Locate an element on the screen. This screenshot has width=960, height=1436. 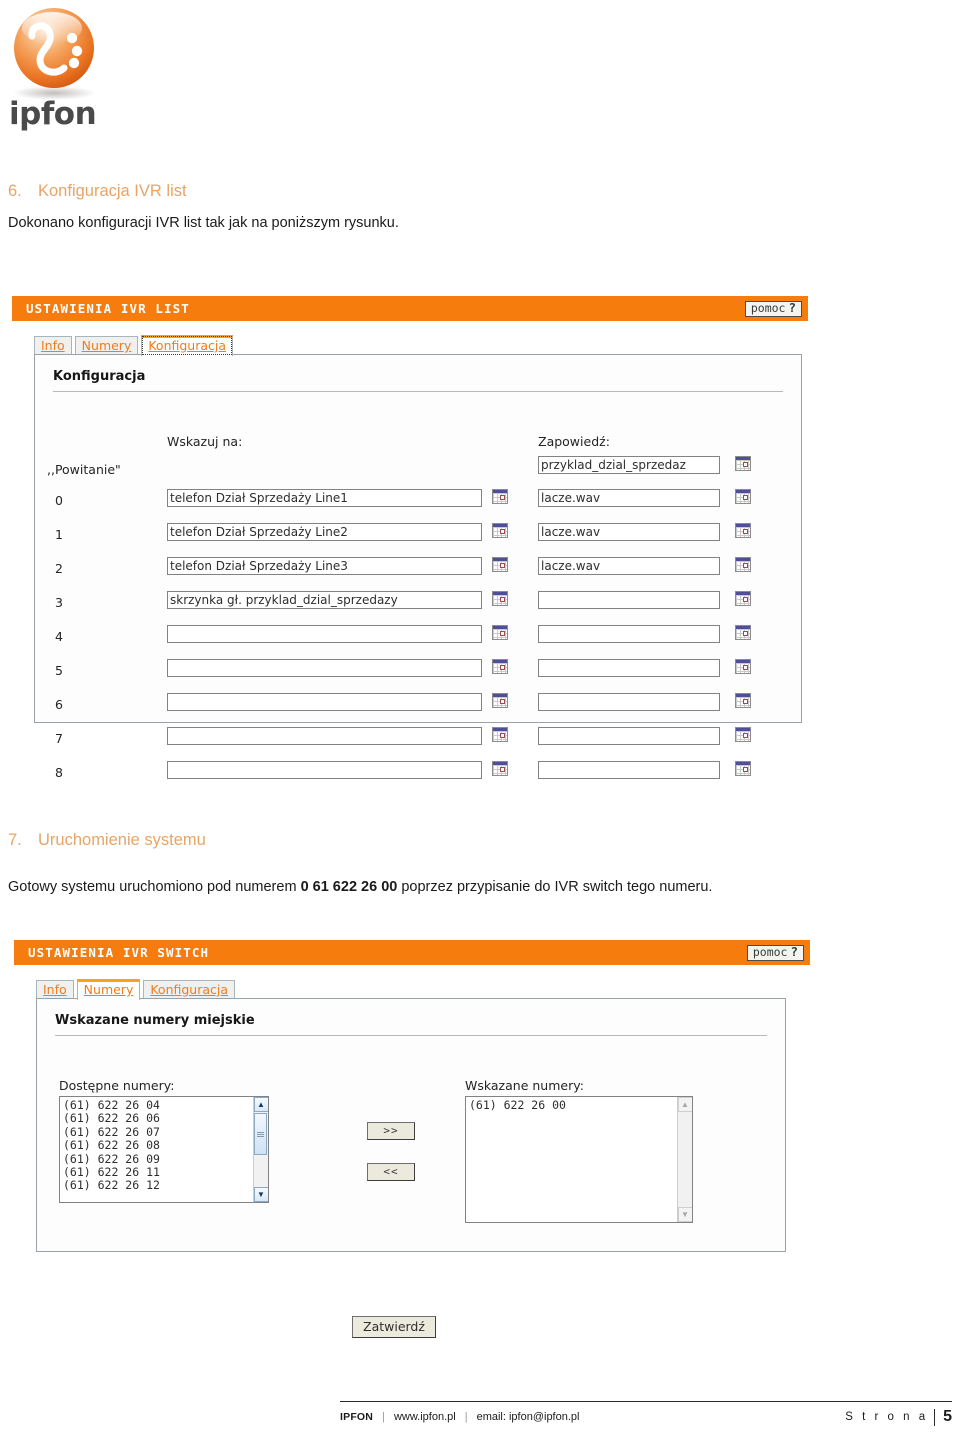
row-5-target-input is located at coordinates (324, 668).